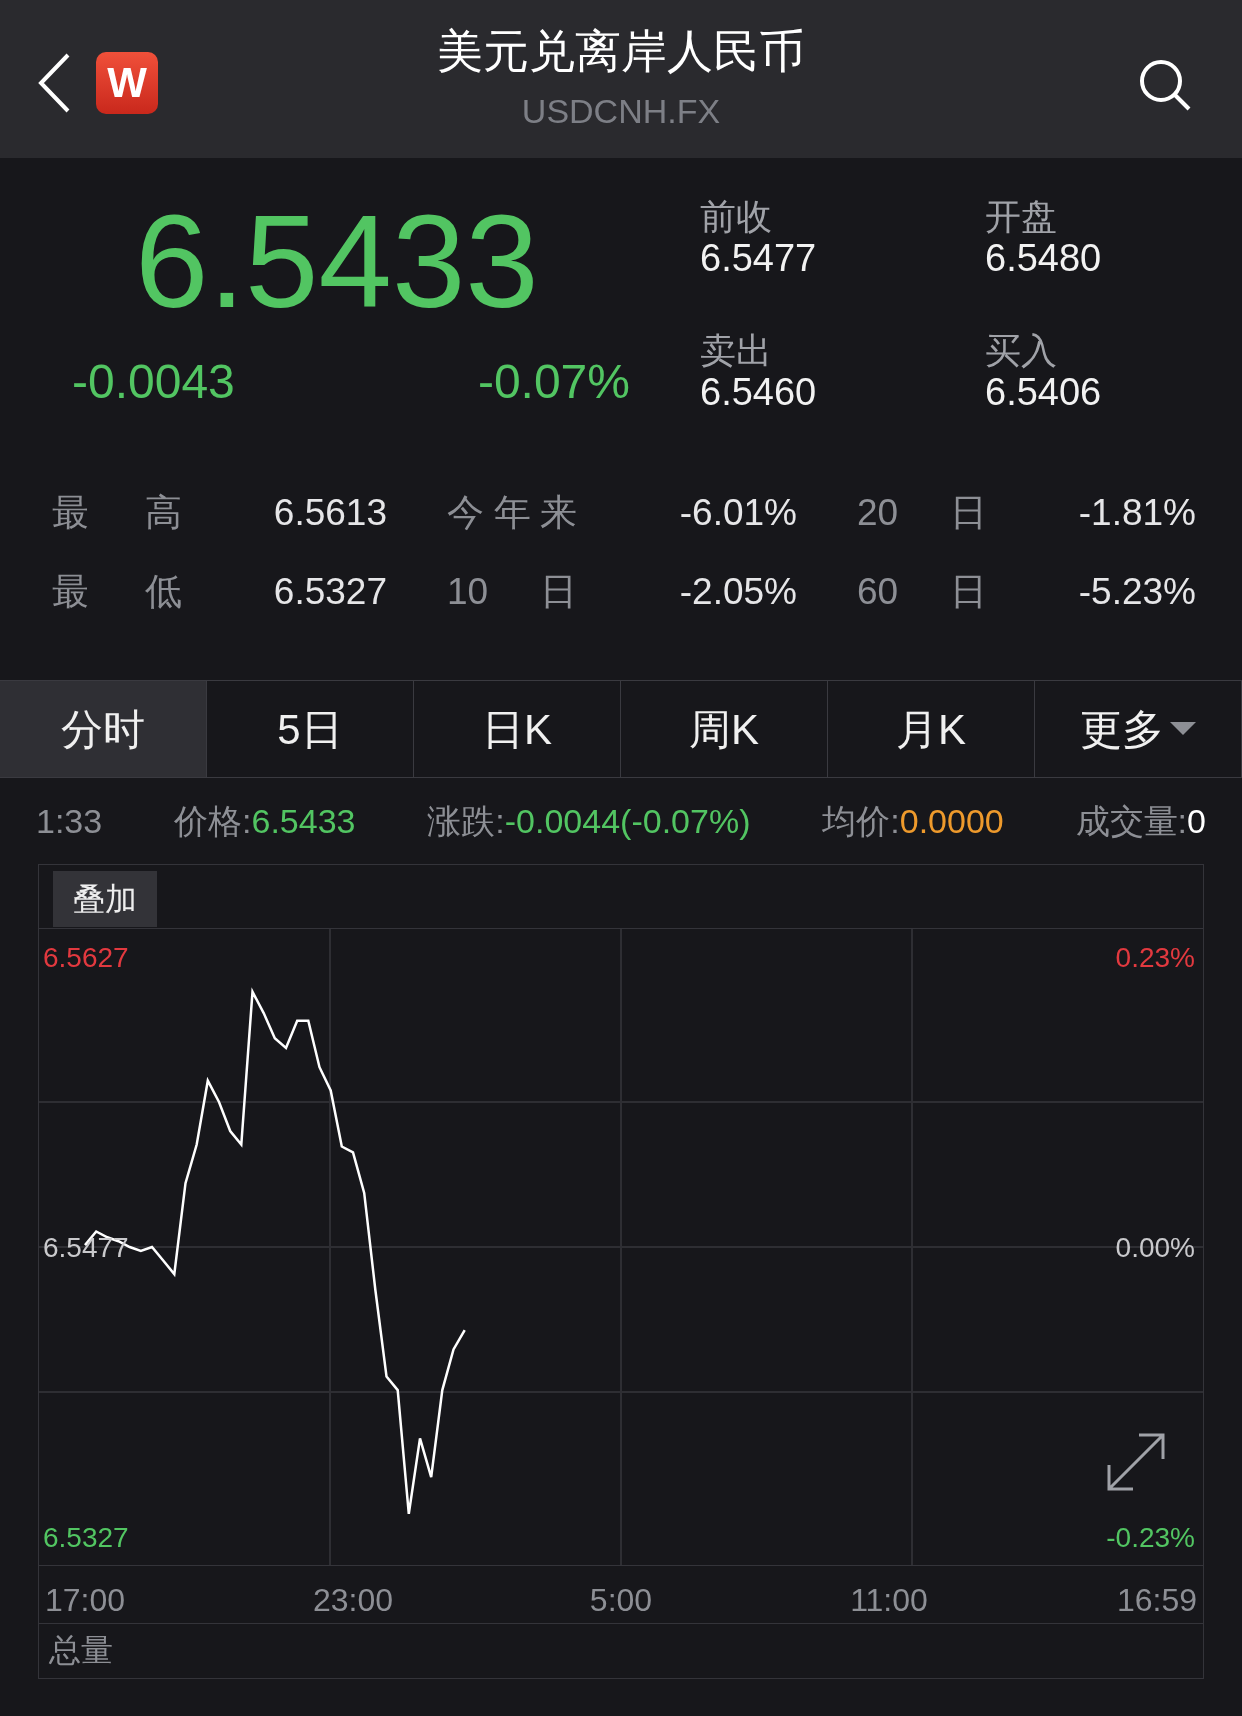 The image size is (1242, 1716). Describe the element at coordinates (738, 591) in the screenshot. I see `stat-value: -2.05%` at that location.